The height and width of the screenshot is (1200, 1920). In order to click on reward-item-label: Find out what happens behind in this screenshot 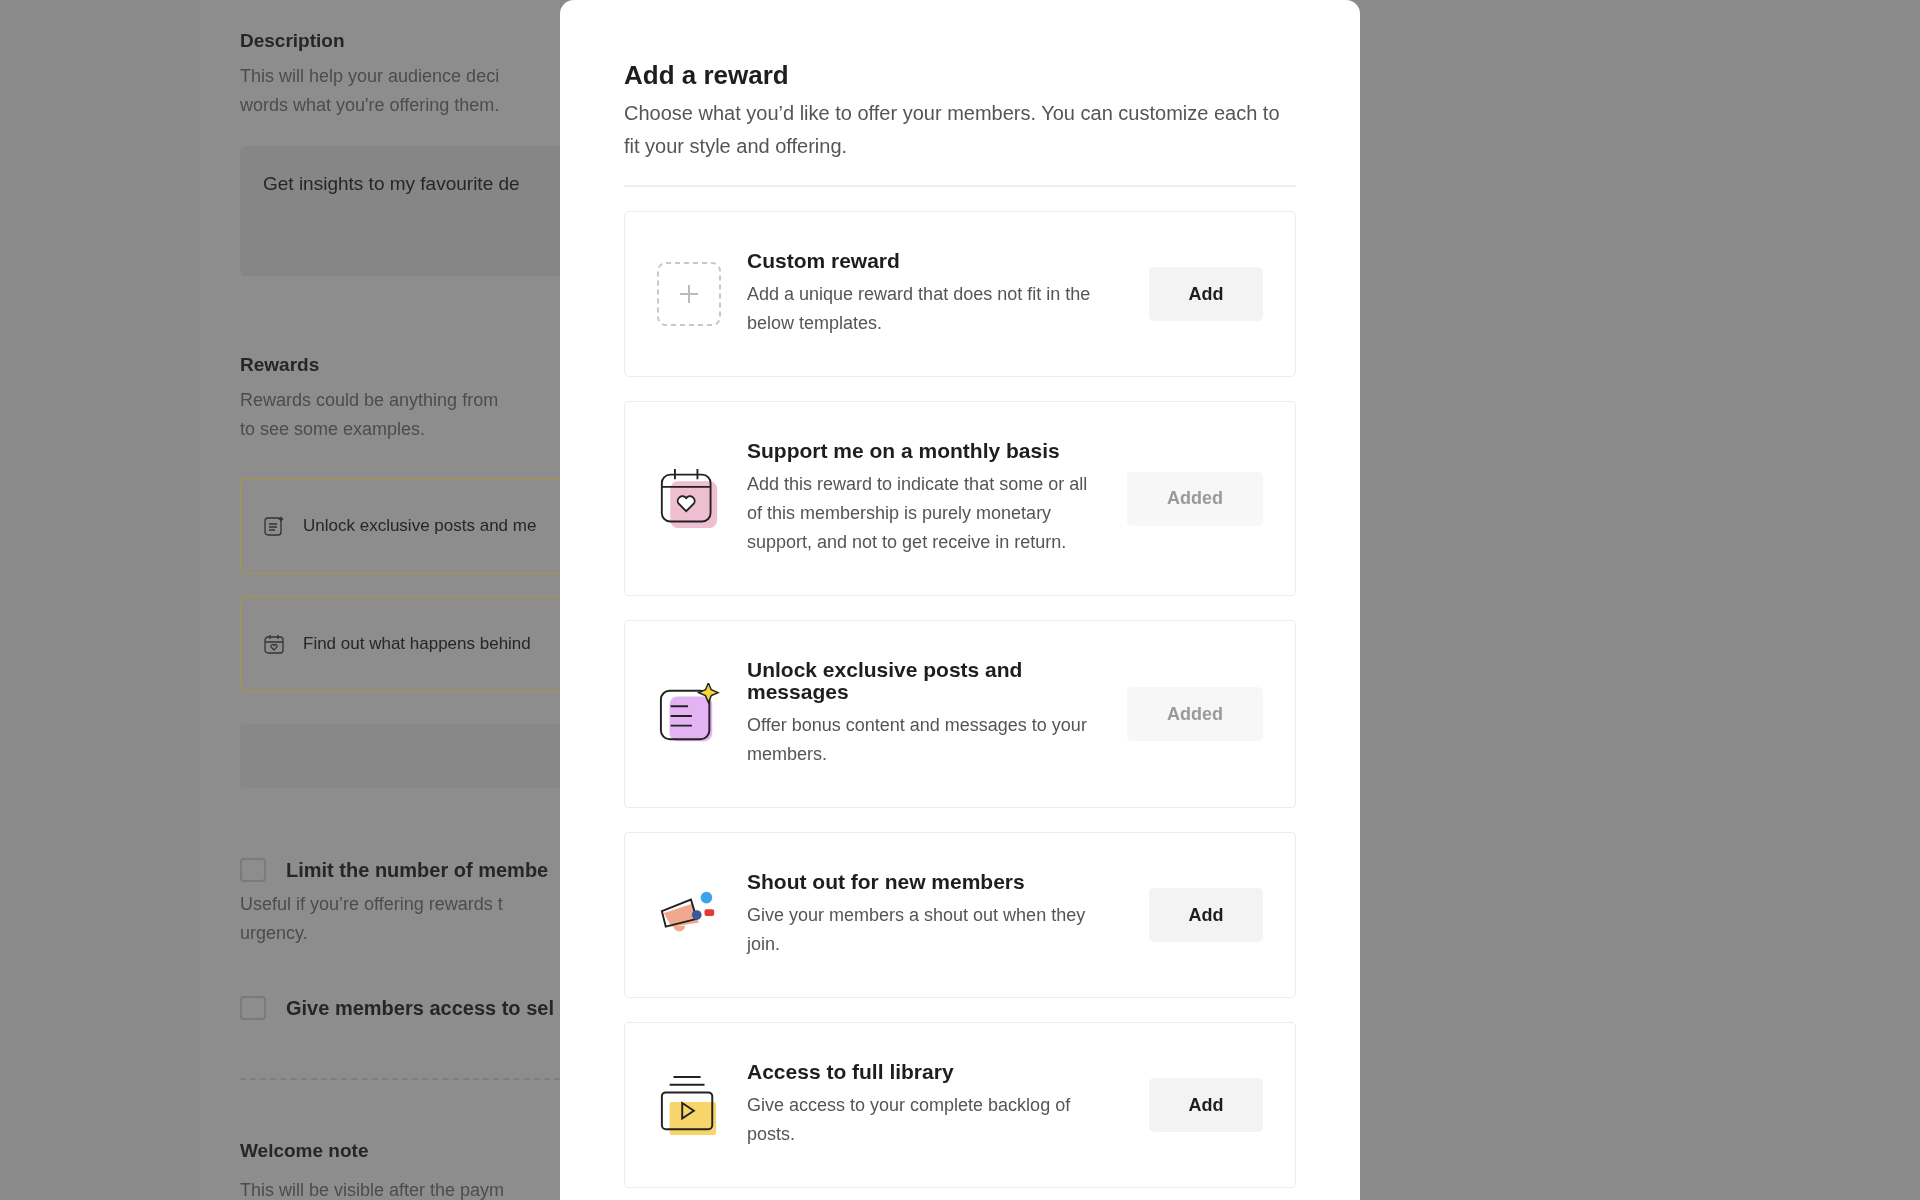, I will do `click(417, 644)`.